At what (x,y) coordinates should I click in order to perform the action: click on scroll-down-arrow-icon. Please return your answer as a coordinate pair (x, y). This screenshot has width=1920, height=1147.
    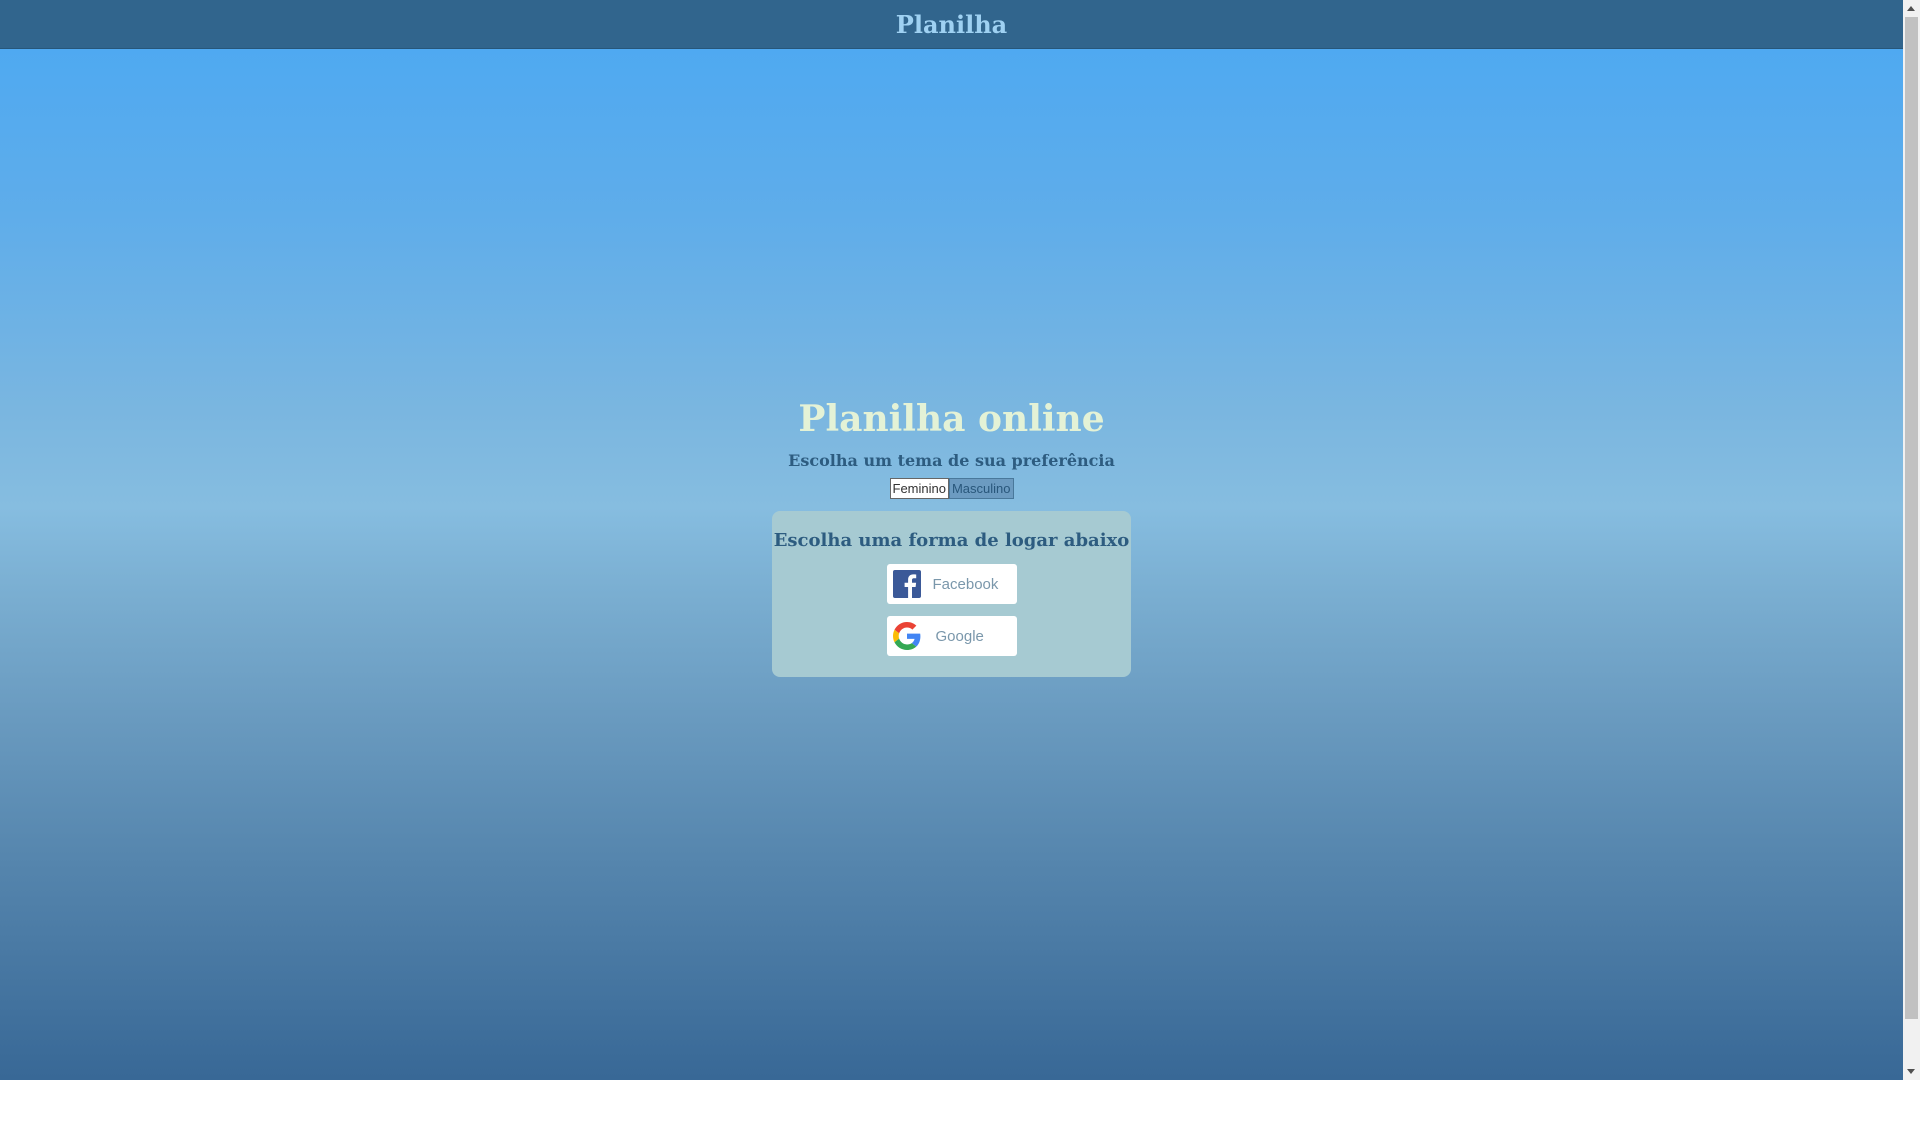
    Looking at the image, I should click on (1911, 1071).